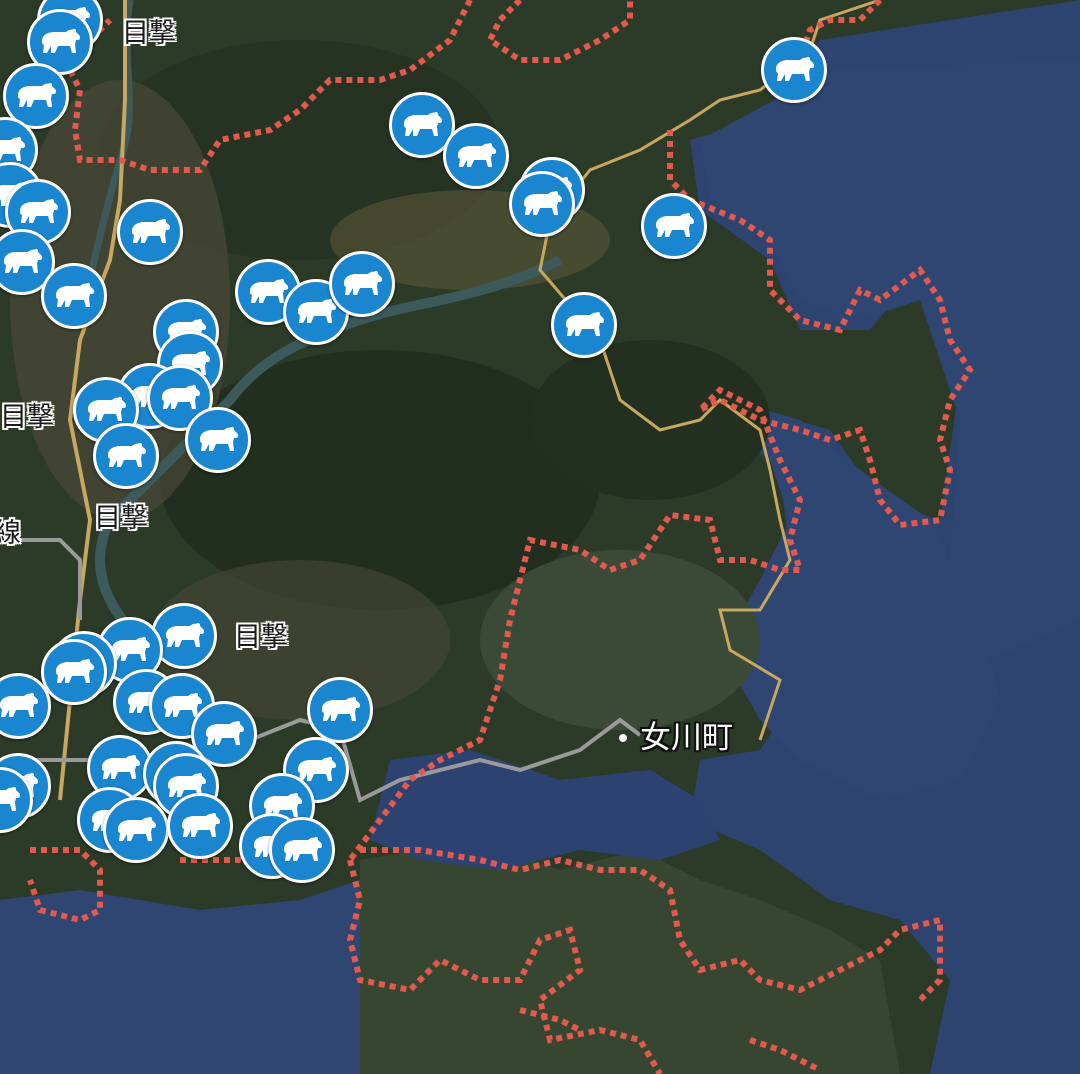 This screenshot has height=1074, width=1080. I want to click on town-marker-dot, so click(623, 738).